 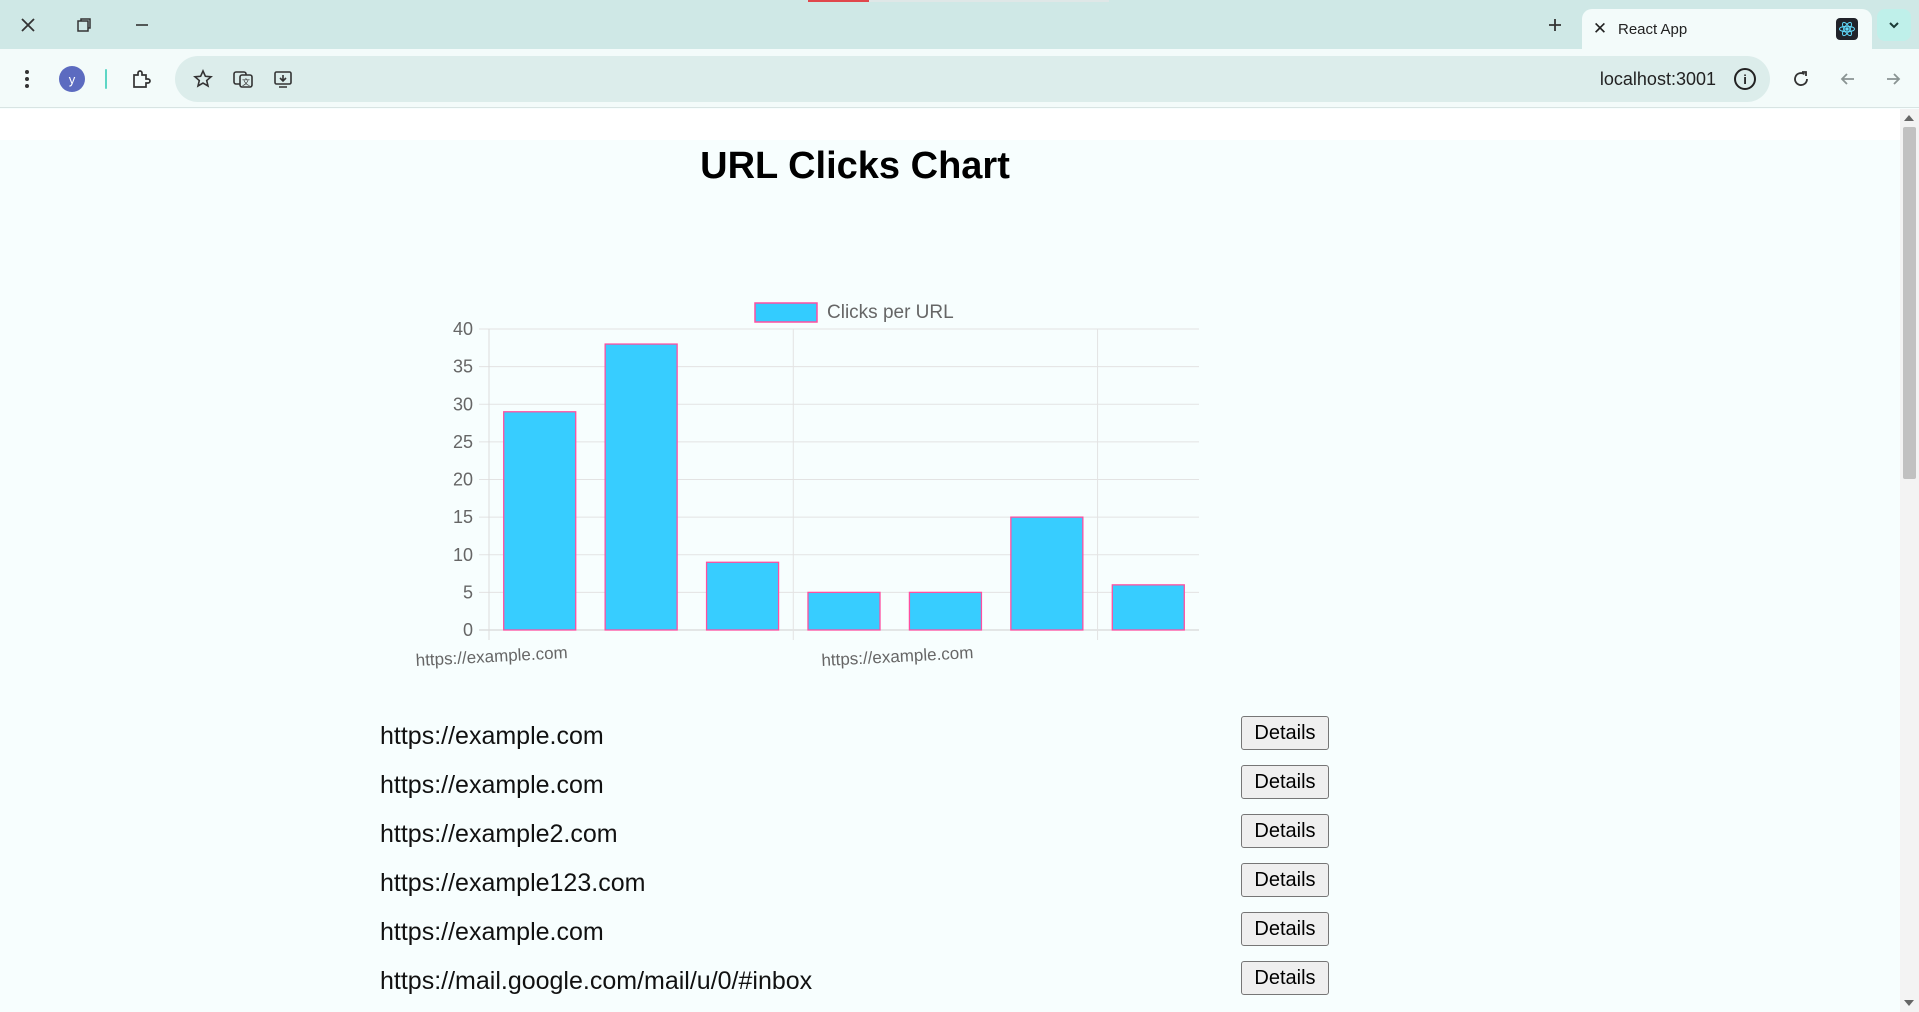 I want to click on minimize-window-icon, so click(x=142, y=25).